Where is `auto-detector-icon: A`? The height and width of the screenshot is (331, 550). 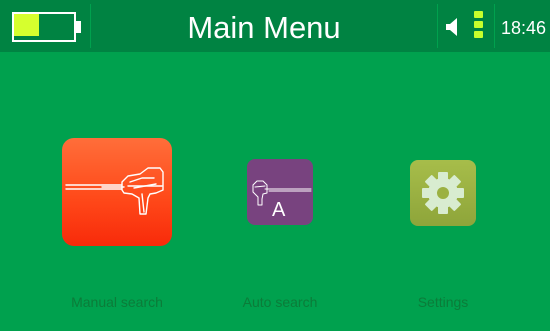
auto-detector-icon: A is located at coordinates (282, 200).